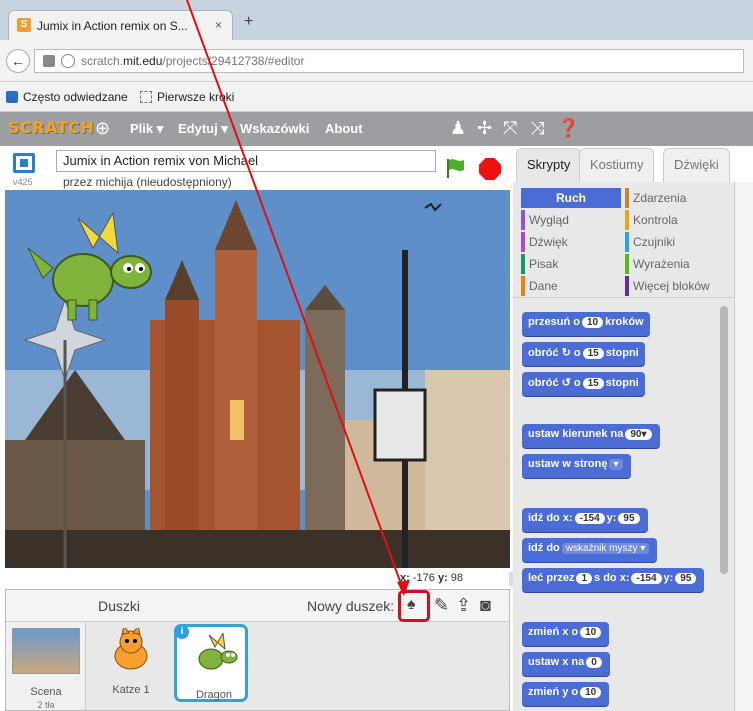 The image size is (753, 711). What do you see at coordinates (724, 440) in the screenshot?
I see `palette-scrollbar` at bounding box center [724, 440].